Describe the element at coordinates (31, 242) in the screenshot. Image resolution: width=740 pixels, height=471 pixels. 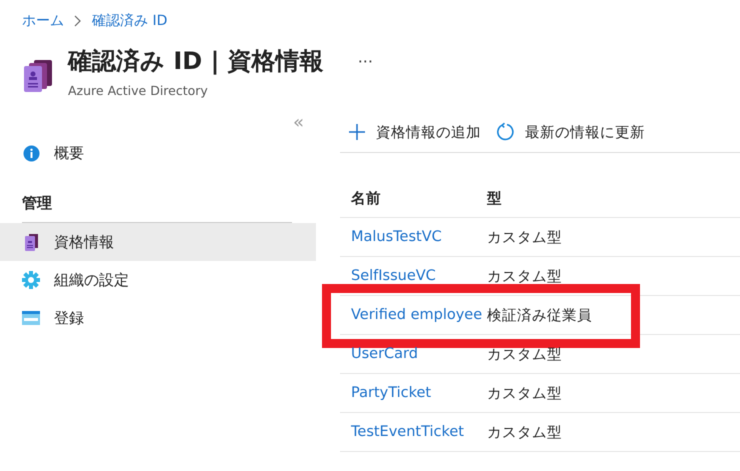
I see `credential-card-icon` at that location.